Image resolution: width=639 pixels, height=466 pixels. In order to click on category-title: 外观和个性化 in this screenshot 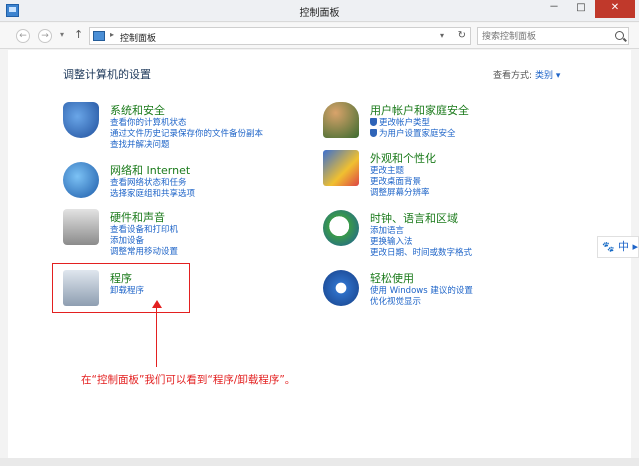, I will do `click(403, 158)`.